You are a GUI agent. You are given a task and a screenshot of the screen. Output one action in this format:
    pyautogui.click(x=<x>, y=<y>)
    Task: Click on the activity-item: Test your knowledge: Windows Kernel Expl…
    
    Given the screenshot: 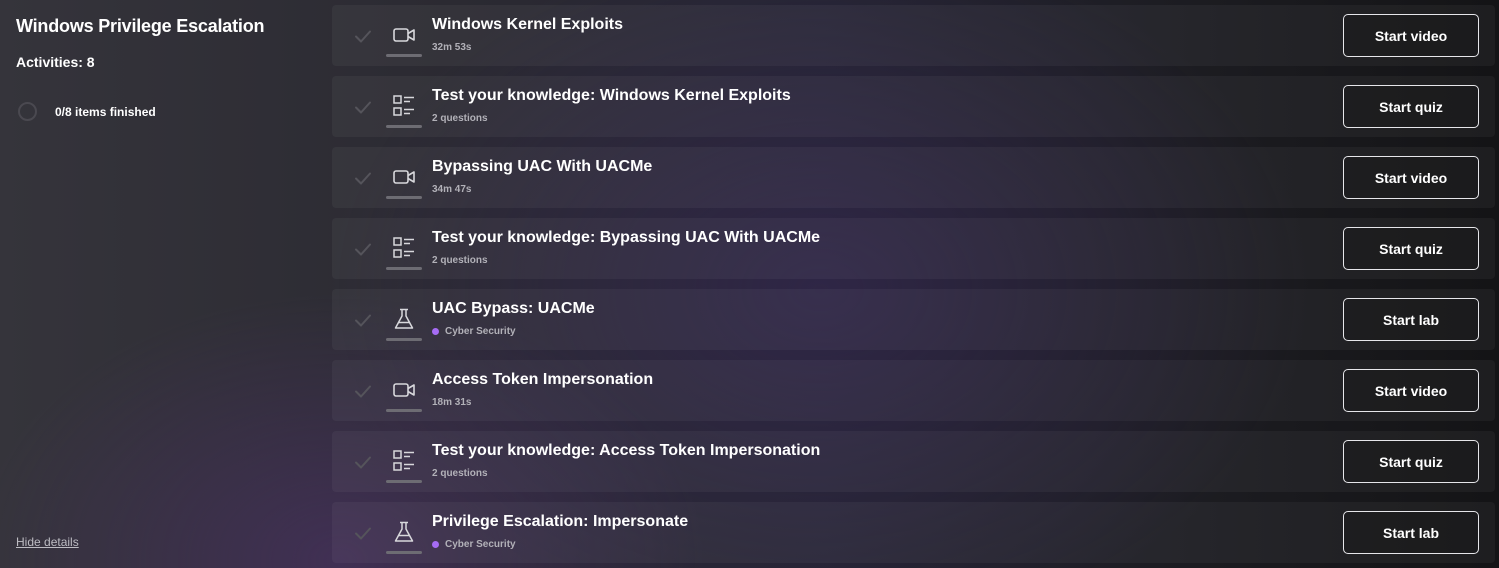 What is the action you would take?
    pyautogui.click(x=913, y=106)
    